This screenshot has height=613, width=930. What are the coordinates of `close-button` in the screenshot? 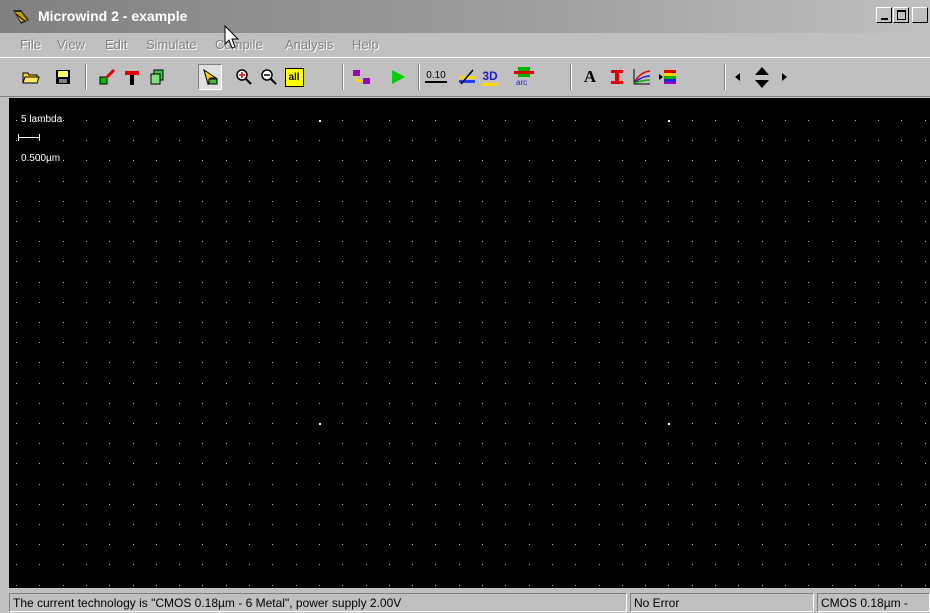 It's located at (920, 15).